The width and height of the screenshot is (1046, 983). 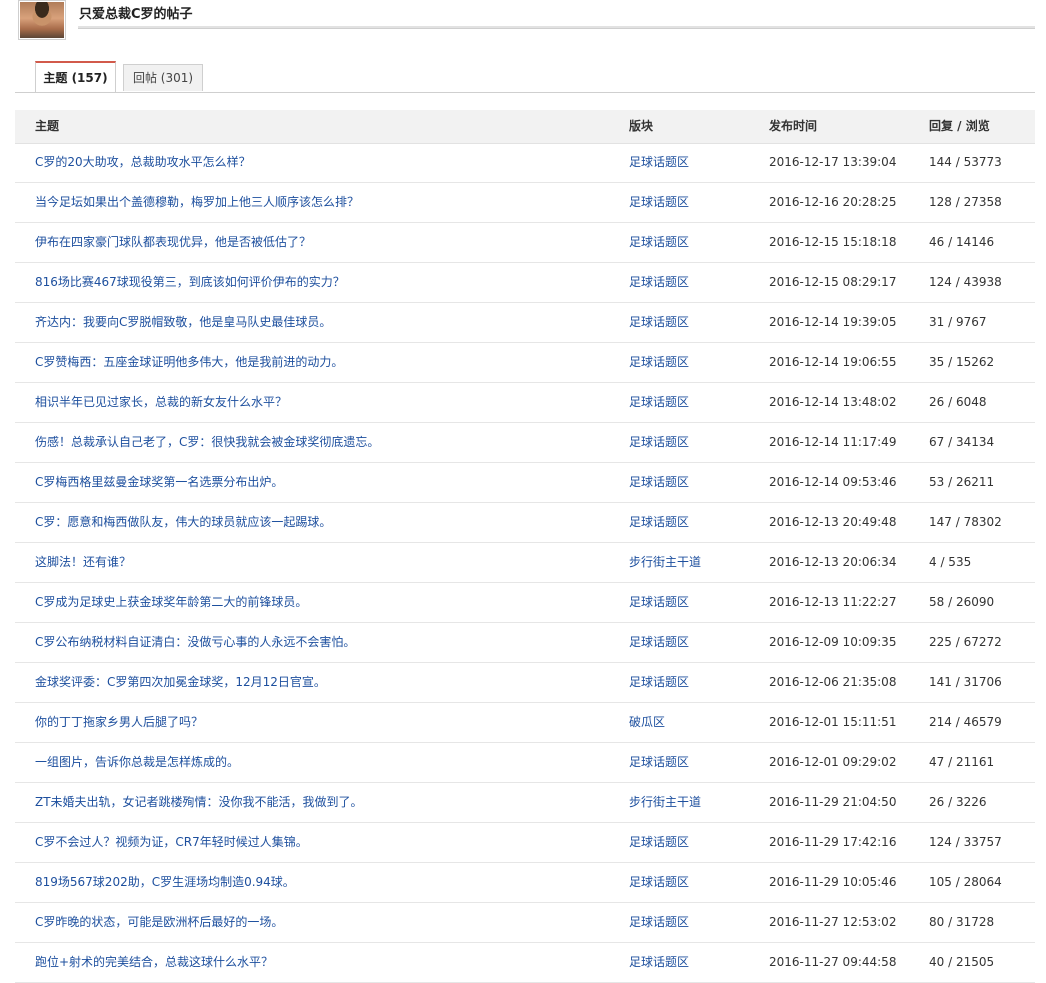 I want to click on post-subject-link: 你的丁丁拖家乡男人后腿了吗？, so click(x=119, y=722).